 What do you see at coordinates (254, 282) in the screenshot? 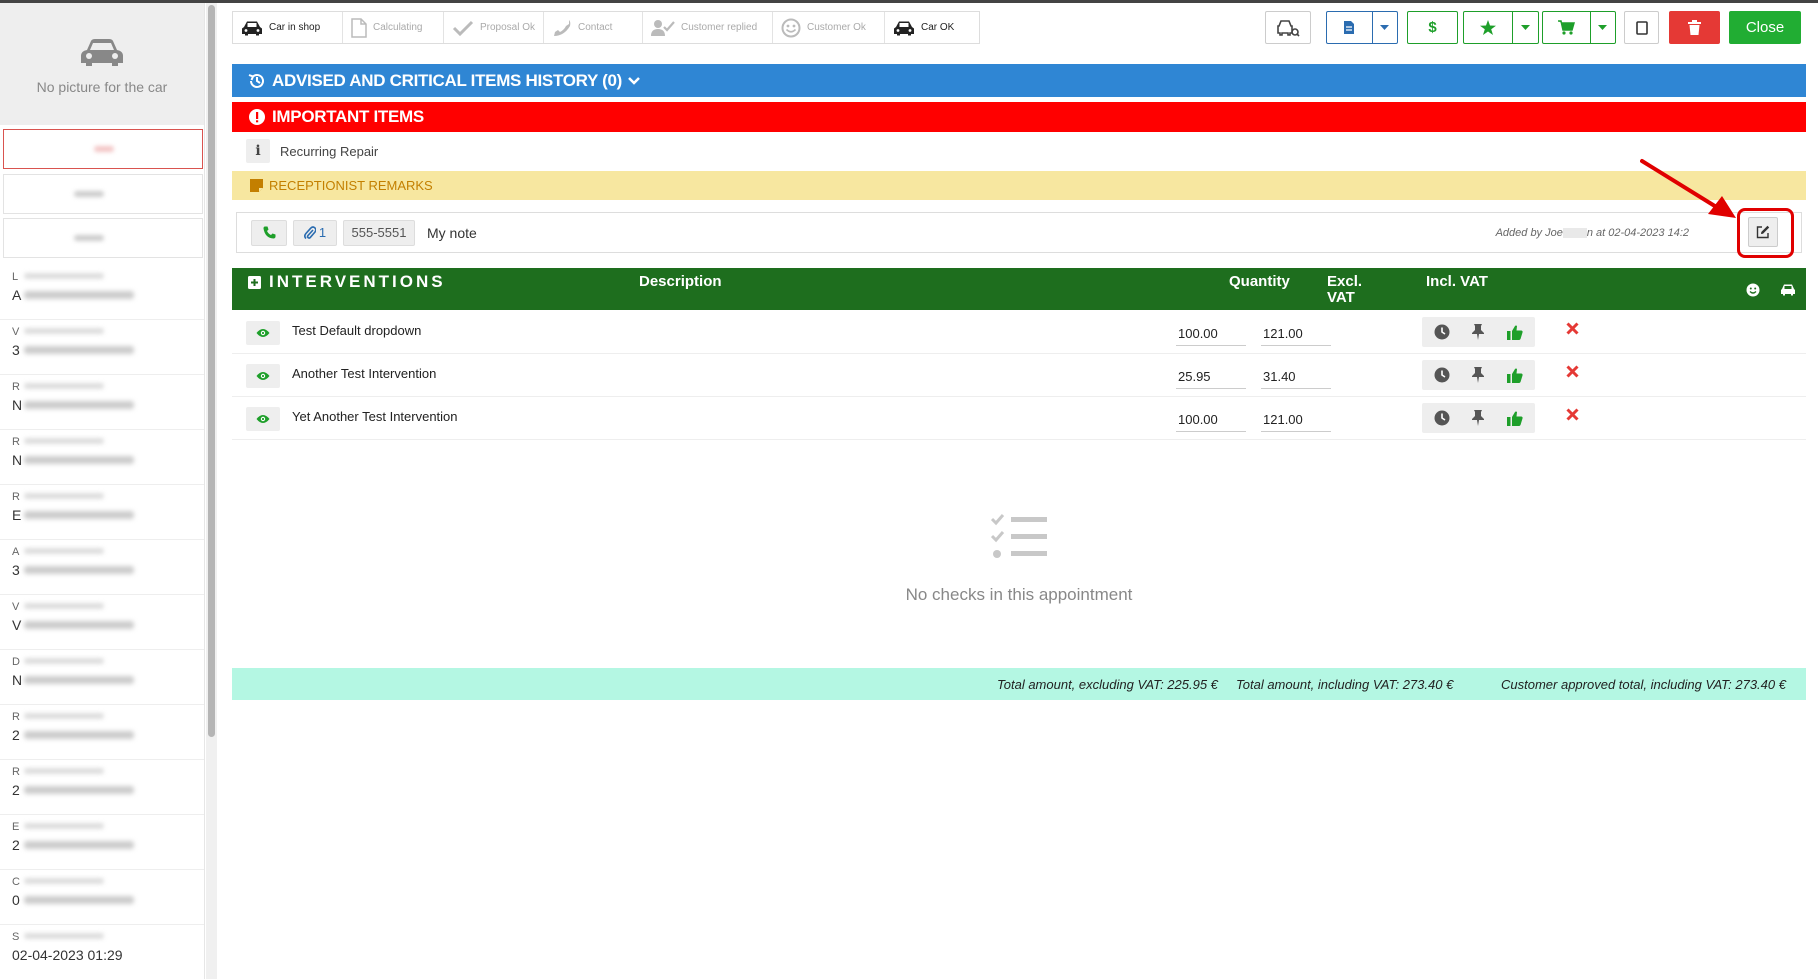
I see `plus-square-icon` at bounding box center [254, 282].